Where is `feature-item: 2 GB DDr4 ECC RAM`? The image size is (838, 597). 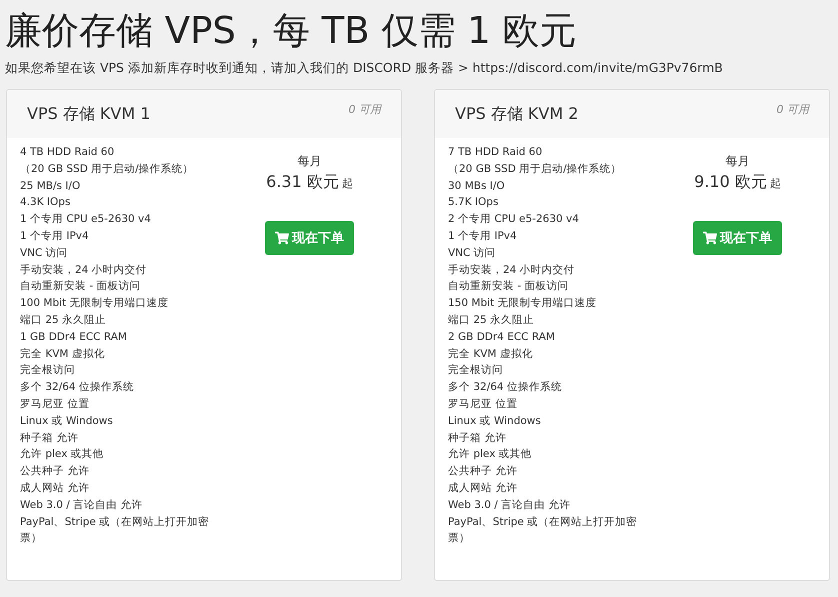
feature-item: 2 GB DDr4 ECC RAM is located at coordinates (502, 337).